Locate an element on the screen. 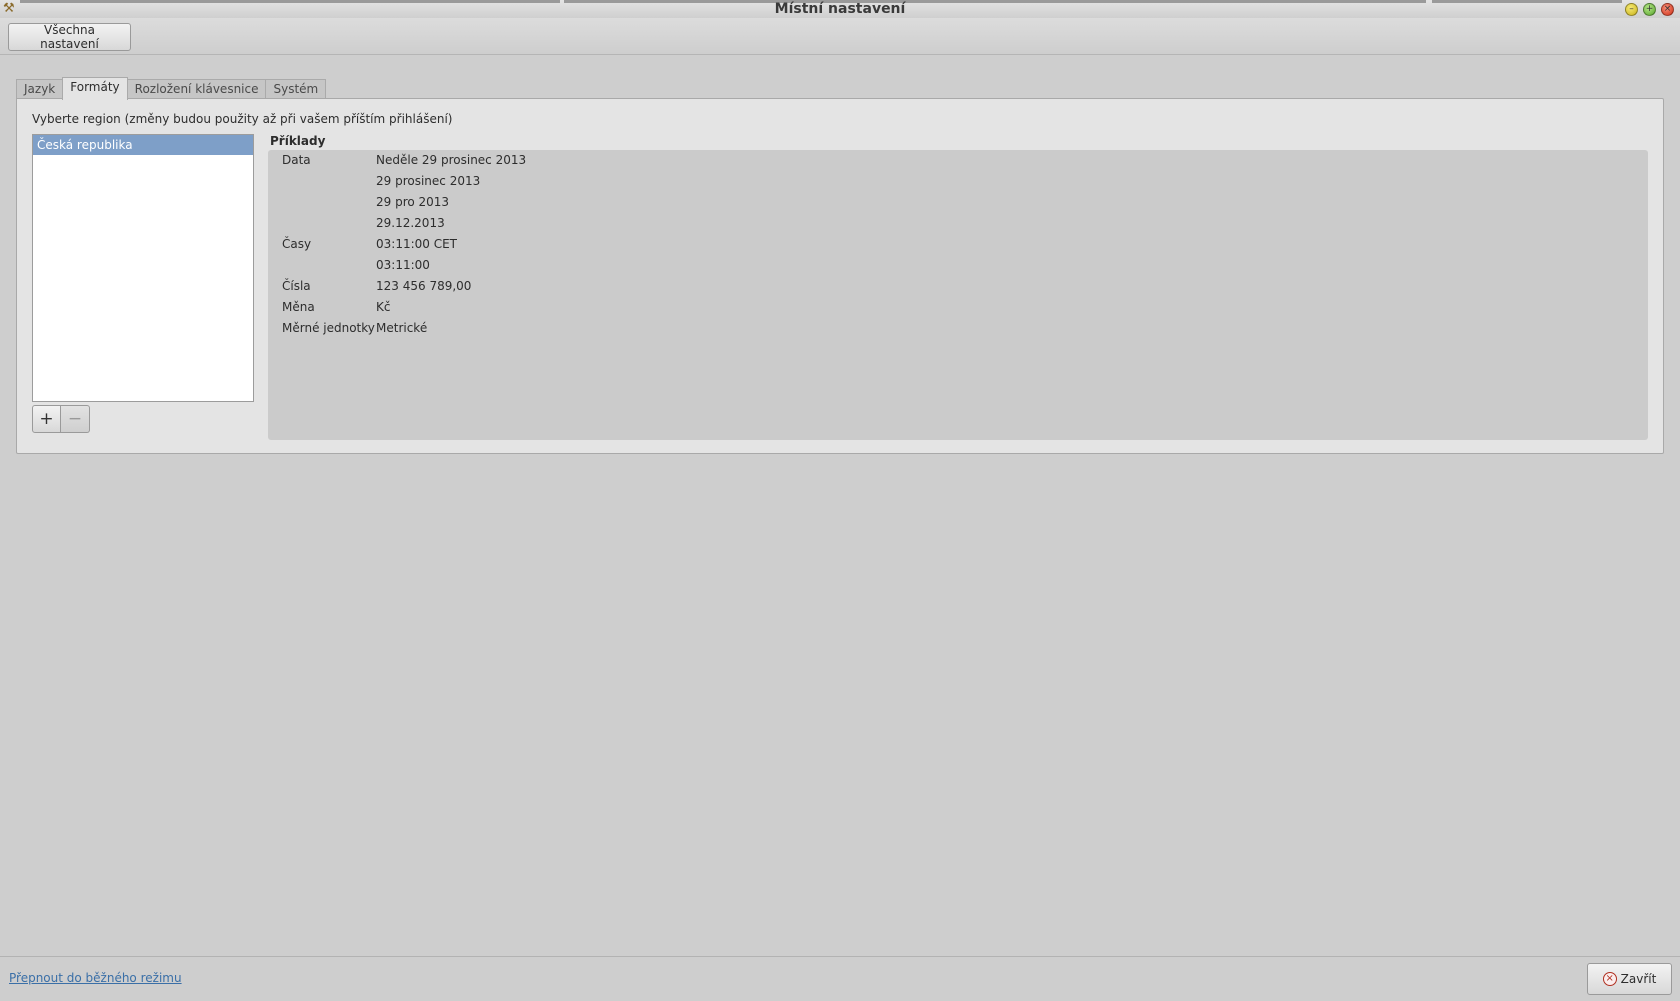 The height and width of the screenshot is (1001, 1680). tab-formats: Formáty is located at coordinates (95, 88).